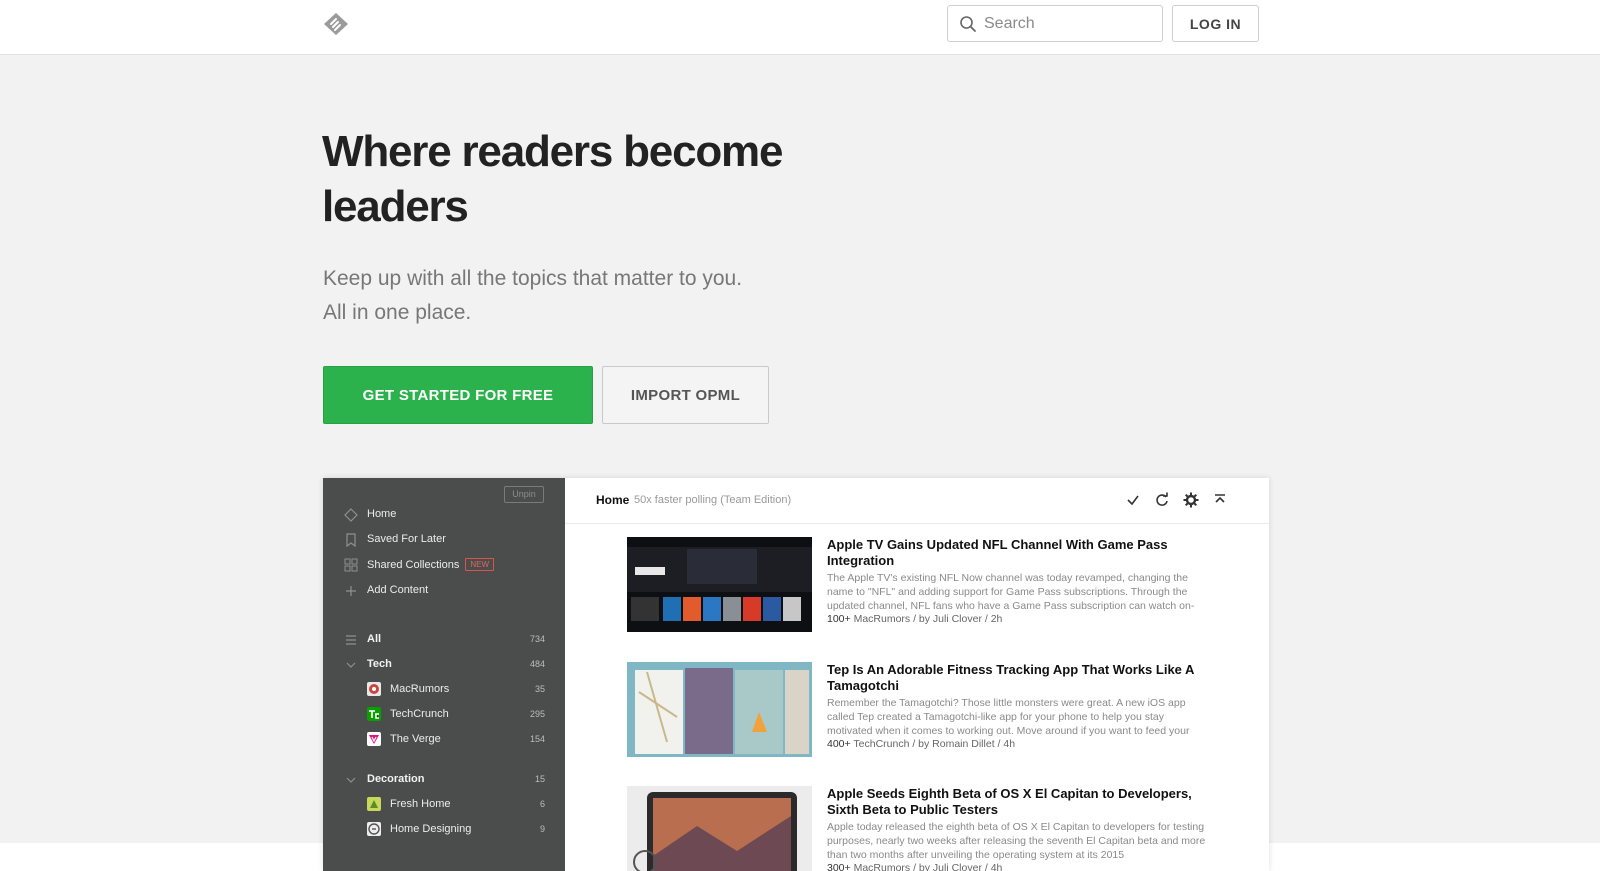 The width and height of the screenshot is (1600, 871). I want to click on article-meta: 400+ TechCrunch / by Romain Dillet / 4h, so click(1019, 744).